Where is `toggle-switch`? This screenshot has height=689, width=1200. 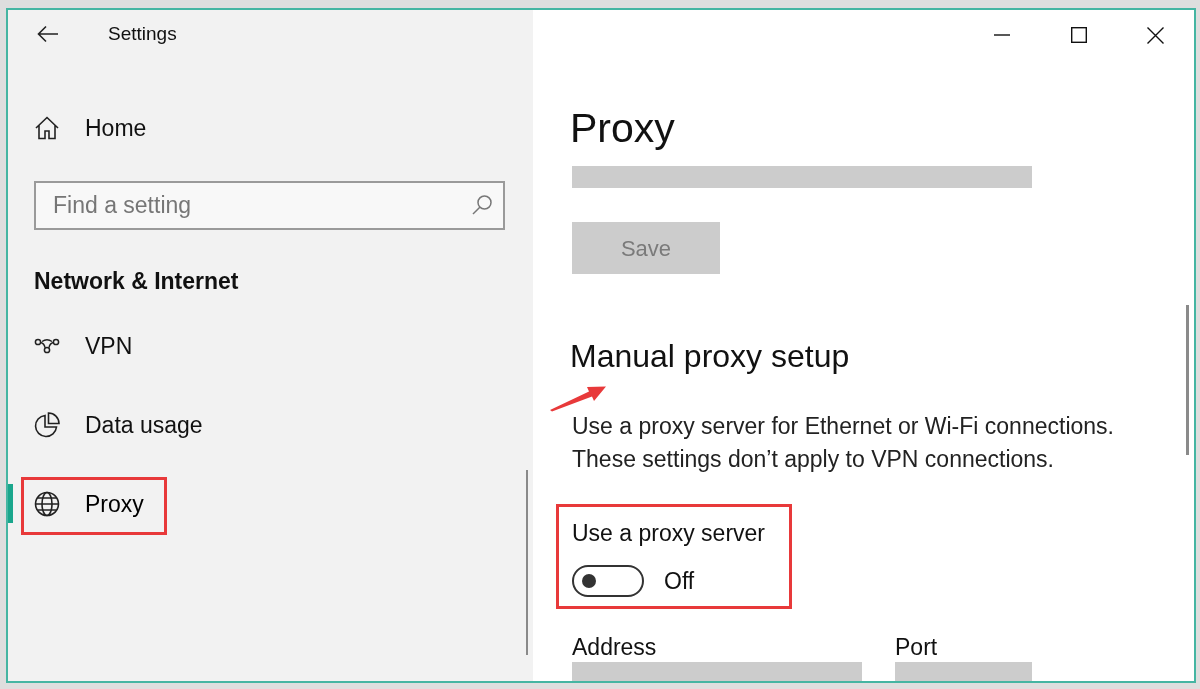
toggle-switch is located at coordinates (608, 581).